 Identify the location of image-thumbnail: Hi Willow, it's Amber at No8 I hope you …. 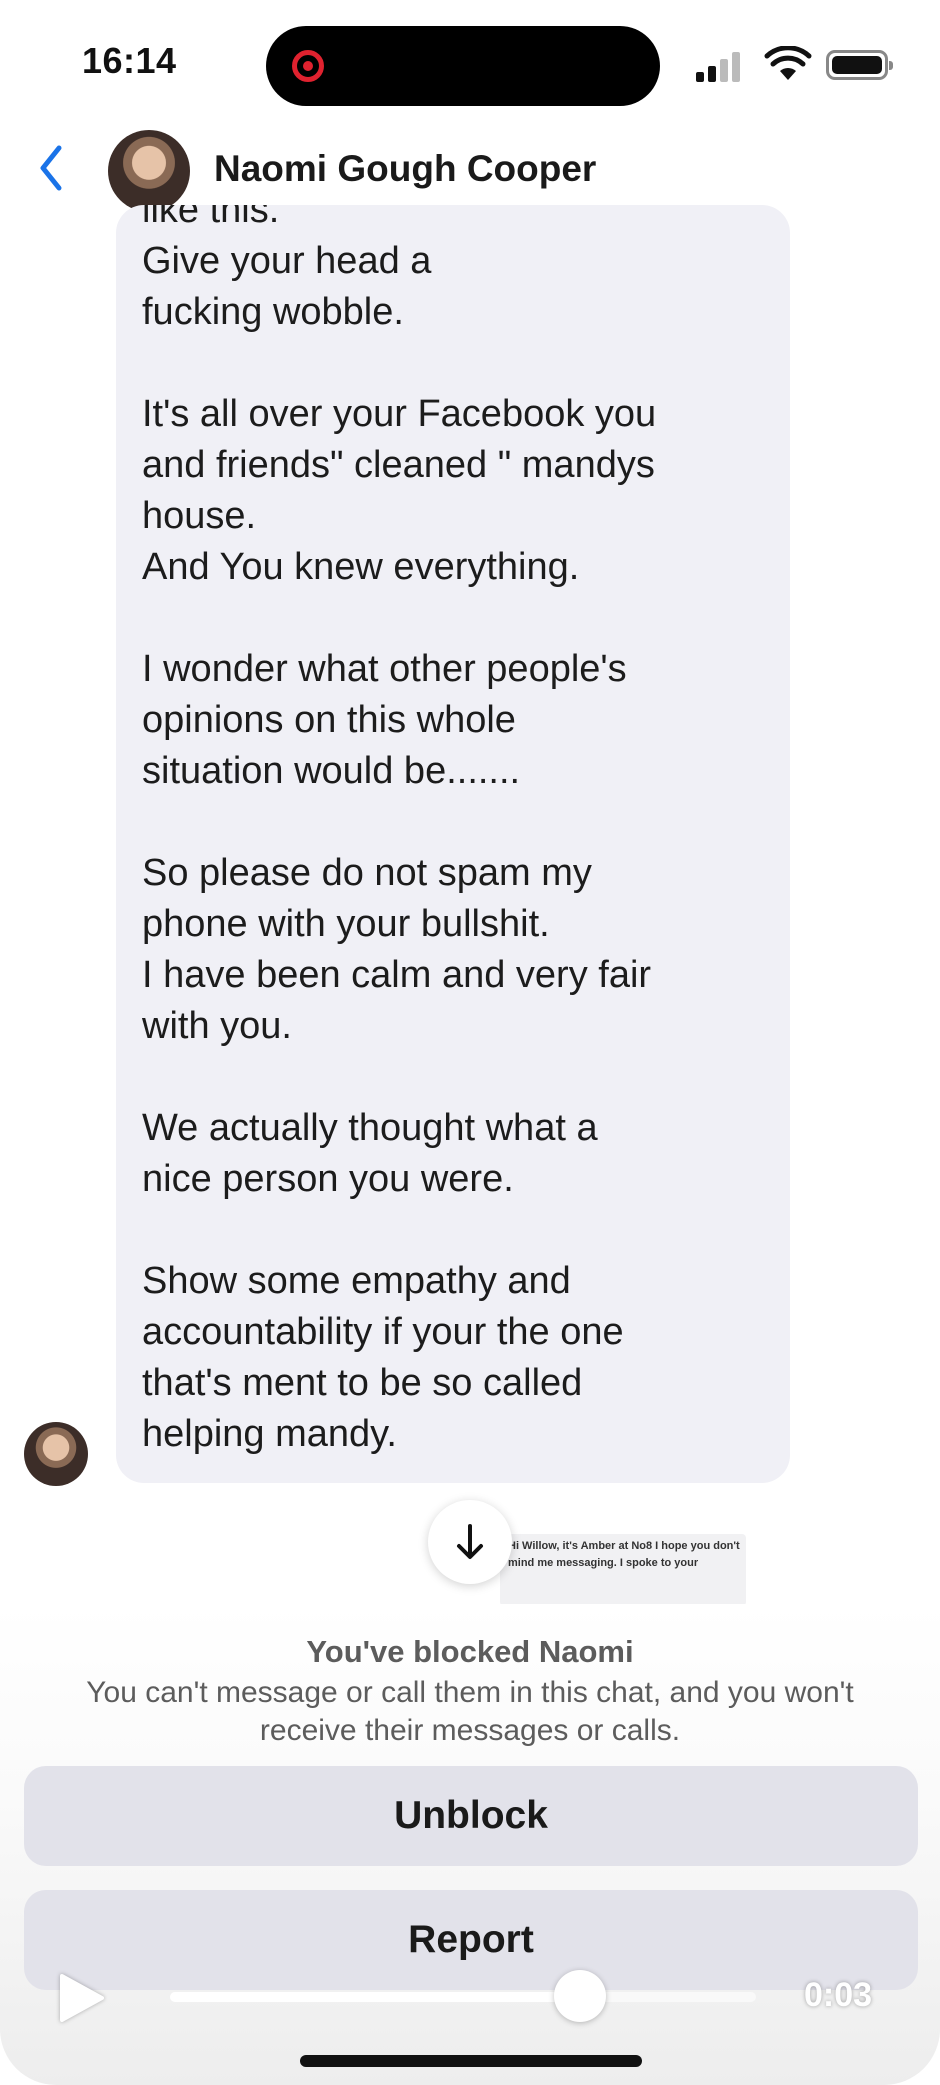
(623, 1570).